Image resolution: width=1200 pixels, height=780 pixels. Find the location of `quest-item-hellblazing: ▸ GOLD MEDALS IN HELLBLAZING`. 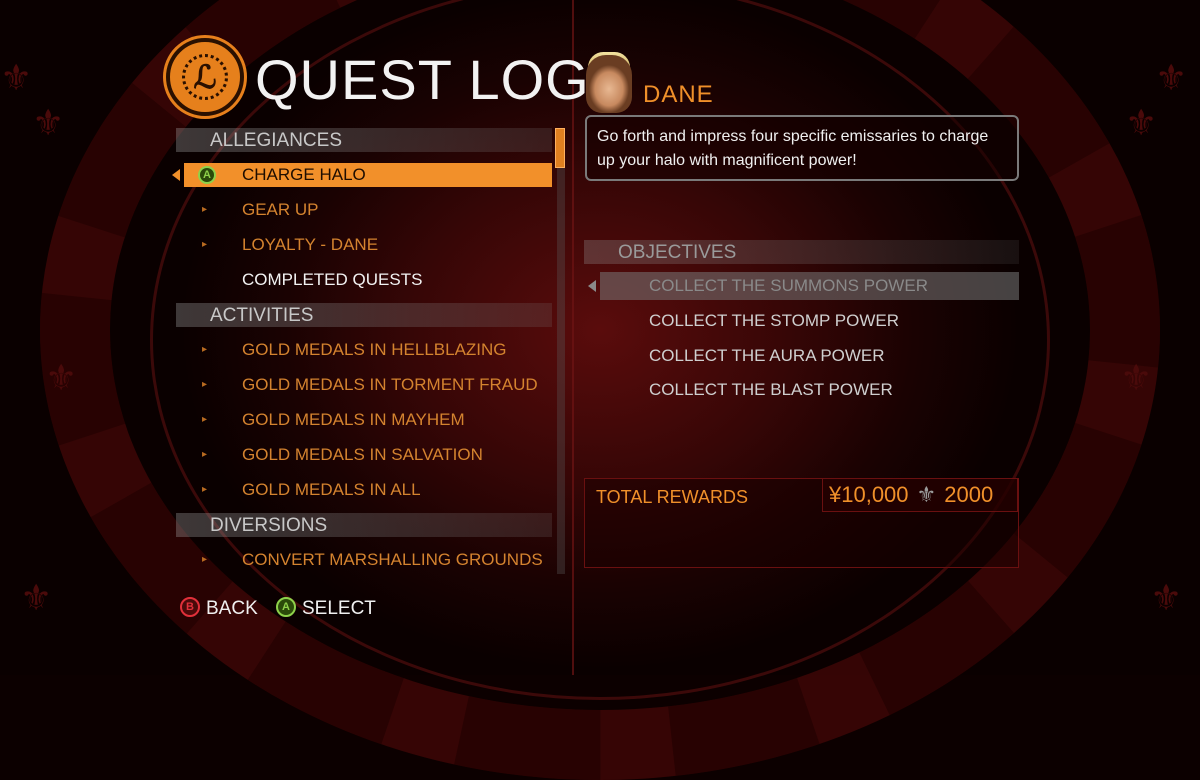

quest-item-hellblazing: ▸ GOLD MEDALS IN HELLBLAZING is located at coordinates (364, 350).